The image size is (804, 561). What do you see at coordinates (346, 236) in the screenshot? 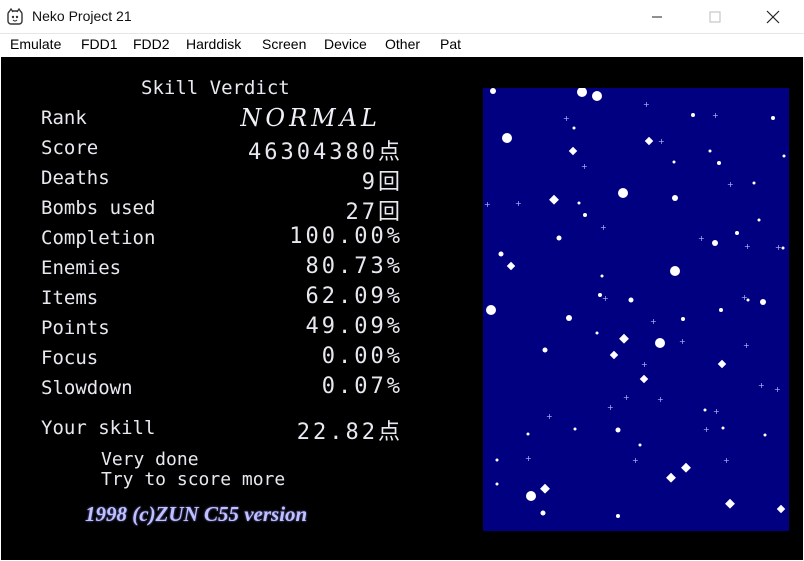
I see `completion-value: 100.00%` at bounding box center [346, 236].